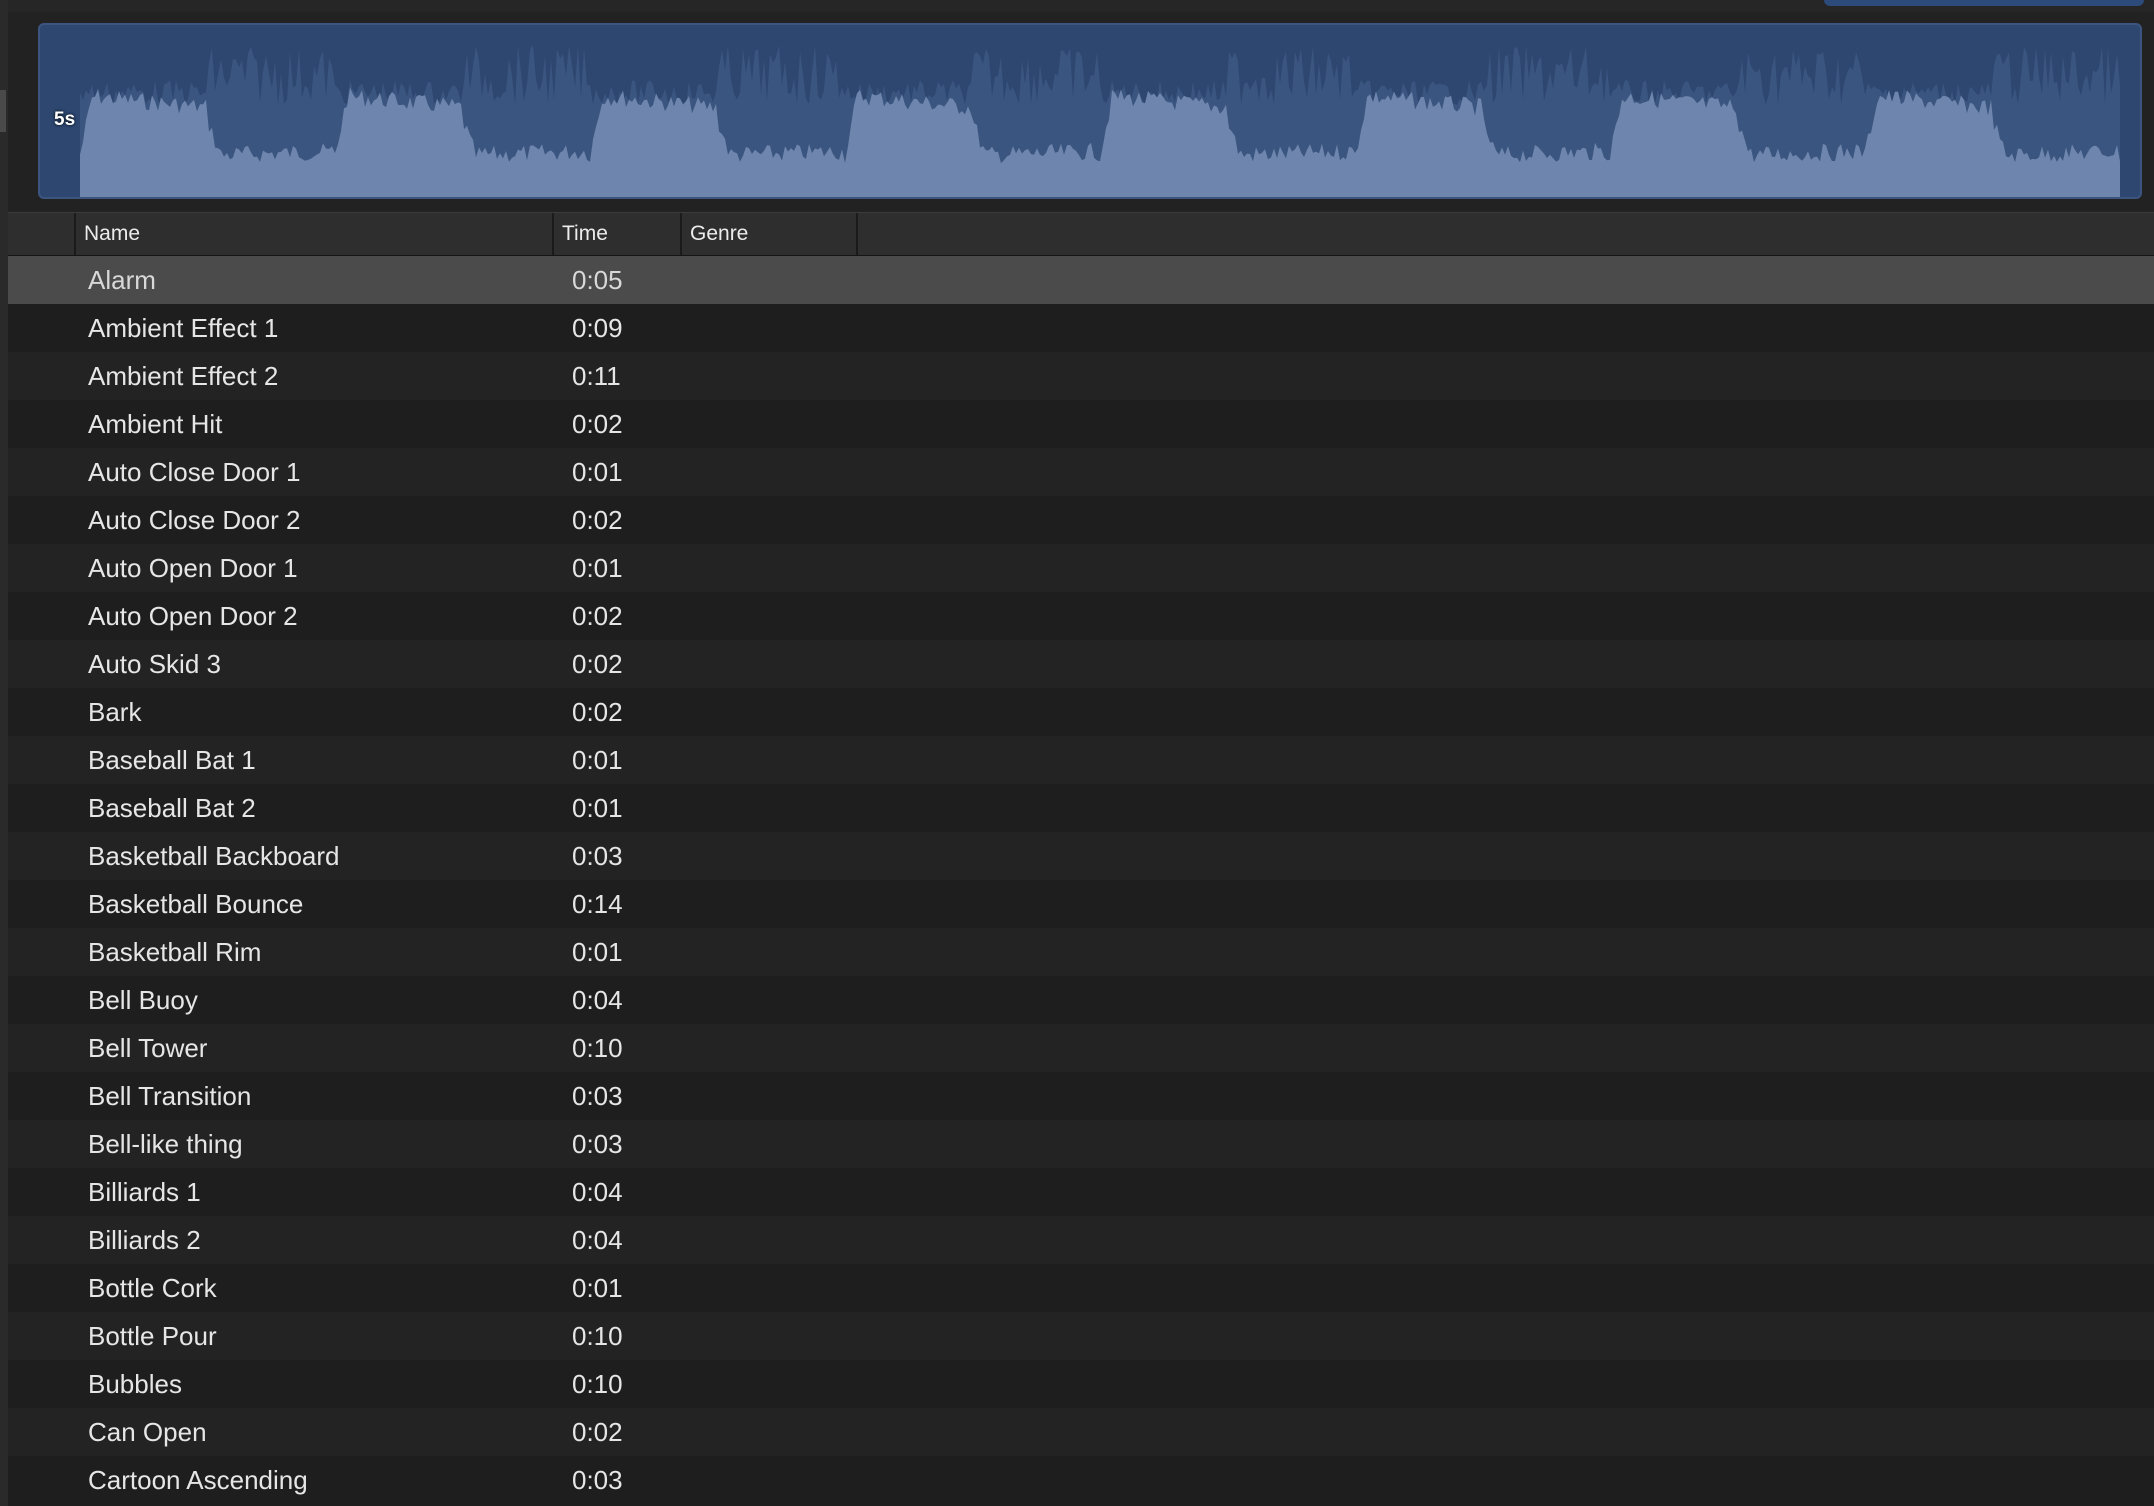 This screenshot has height=1506, width=2154. I want to click on row-name: Auto Open Door 2, so click(193, 616).